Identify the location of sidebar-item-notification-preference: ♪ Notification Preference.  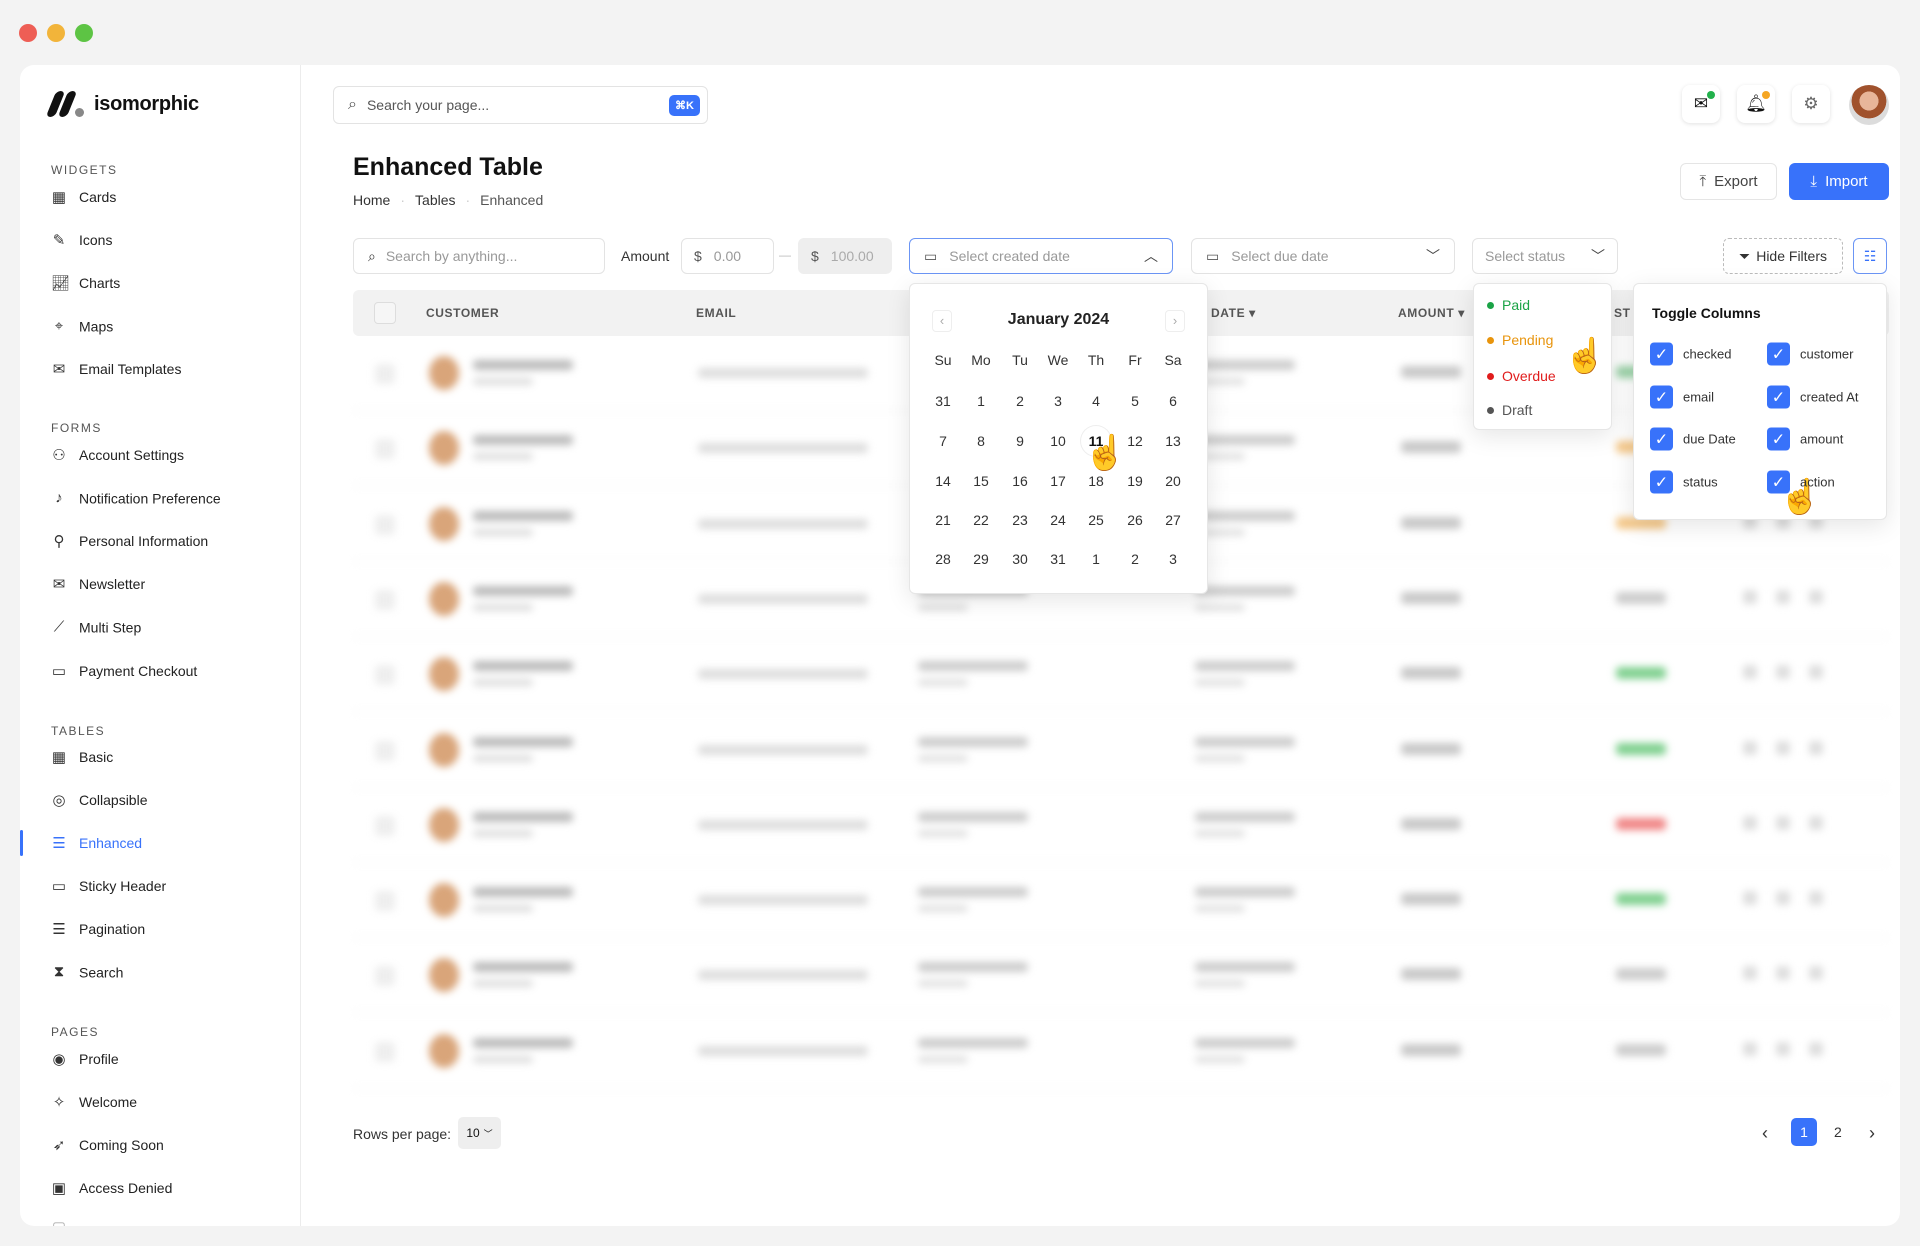
(135, 498).